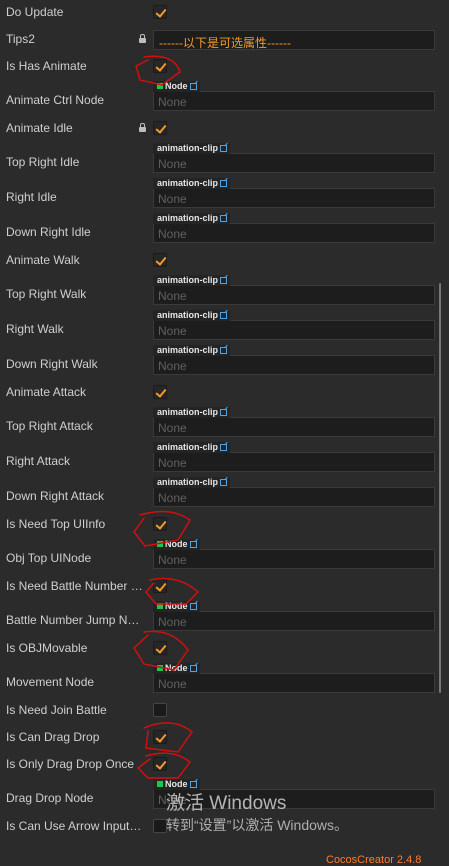 The width and height of the screenshot is (449, 866). Describe the element at coordinates (294, 40) in the screenshot. I see `tips-field: ------以下是可选属性------` at that location.